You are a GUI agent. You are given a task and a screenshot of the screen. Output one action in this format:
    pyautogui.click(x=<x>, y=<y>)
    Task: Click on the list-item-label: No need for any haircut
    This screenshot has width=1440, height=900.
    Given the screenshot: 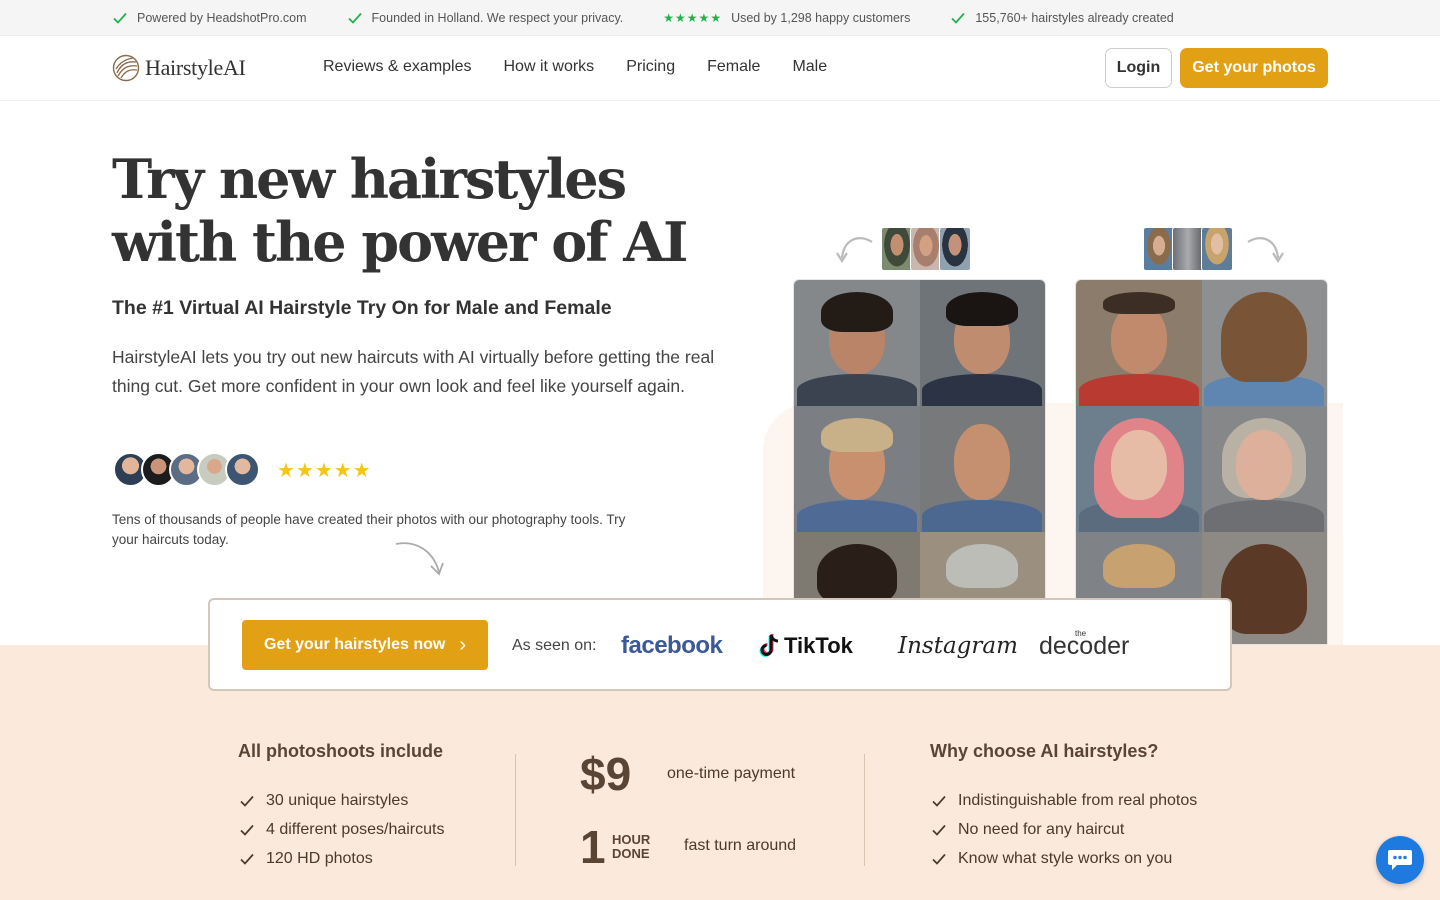 What is the action you would take?
    pyautogui.click(x=1041, y=829)
    